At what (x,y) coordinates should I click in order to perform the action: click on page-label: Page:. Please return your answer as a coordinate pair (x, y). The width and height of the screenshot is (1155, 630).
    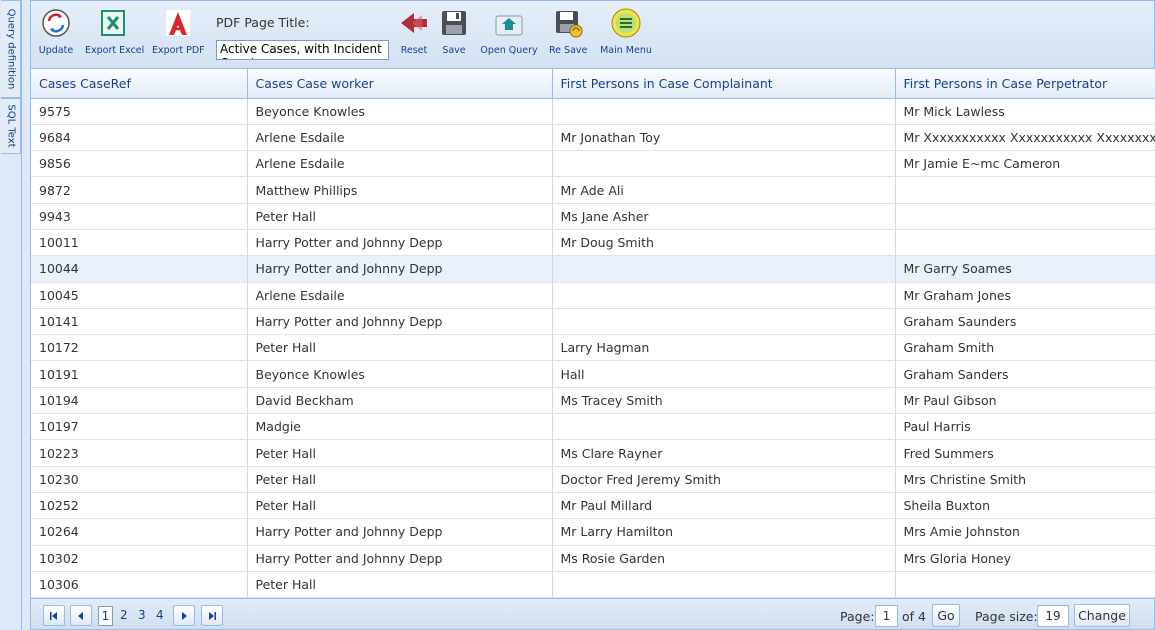
    Looking at the image, I should click on (857, 616).